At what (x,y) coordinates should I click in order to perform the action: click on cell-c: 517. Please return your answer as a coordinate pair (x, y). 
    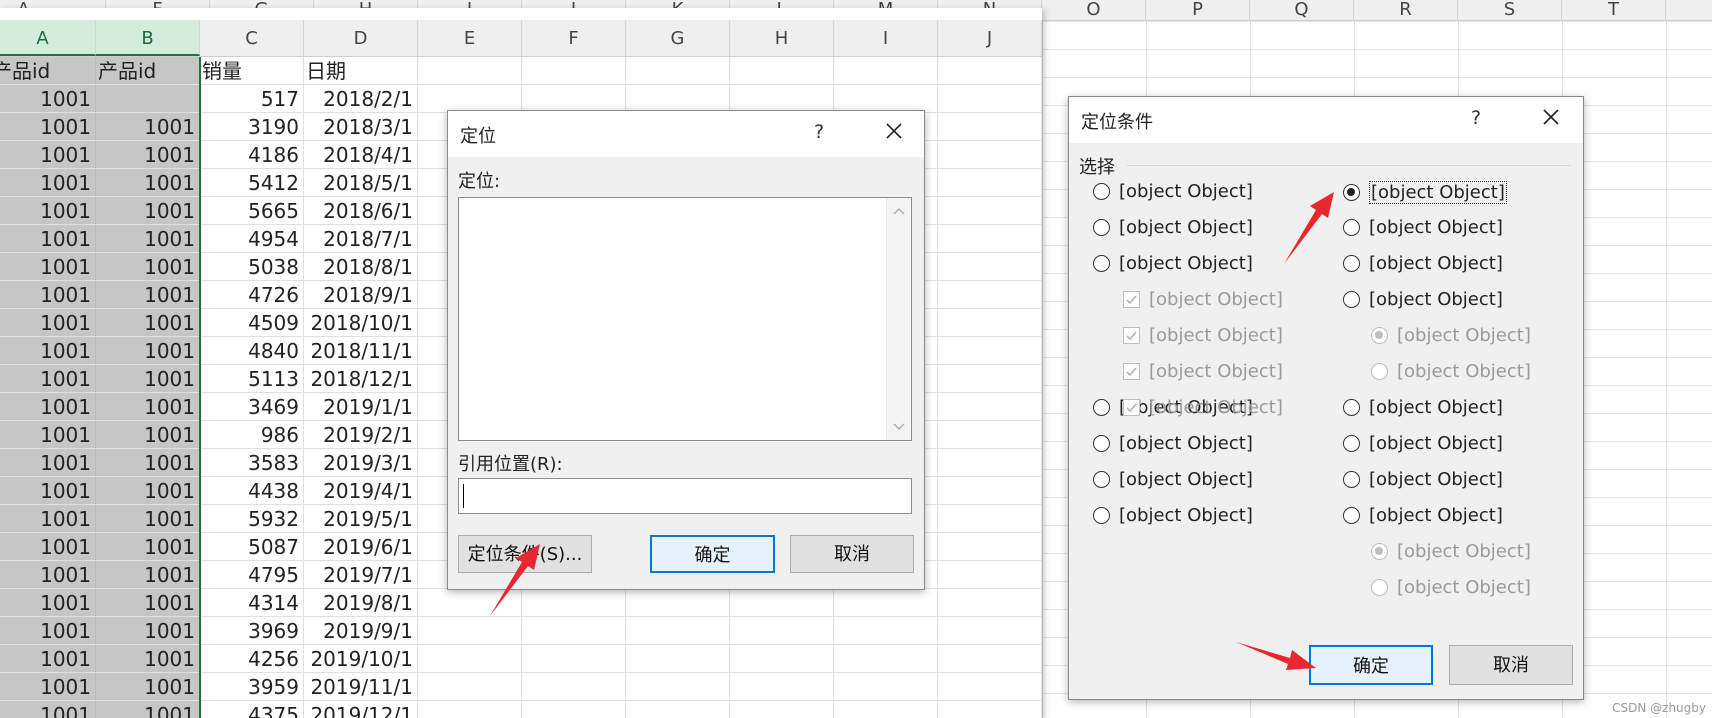
    Looking at the image, I should click on (252, 98).